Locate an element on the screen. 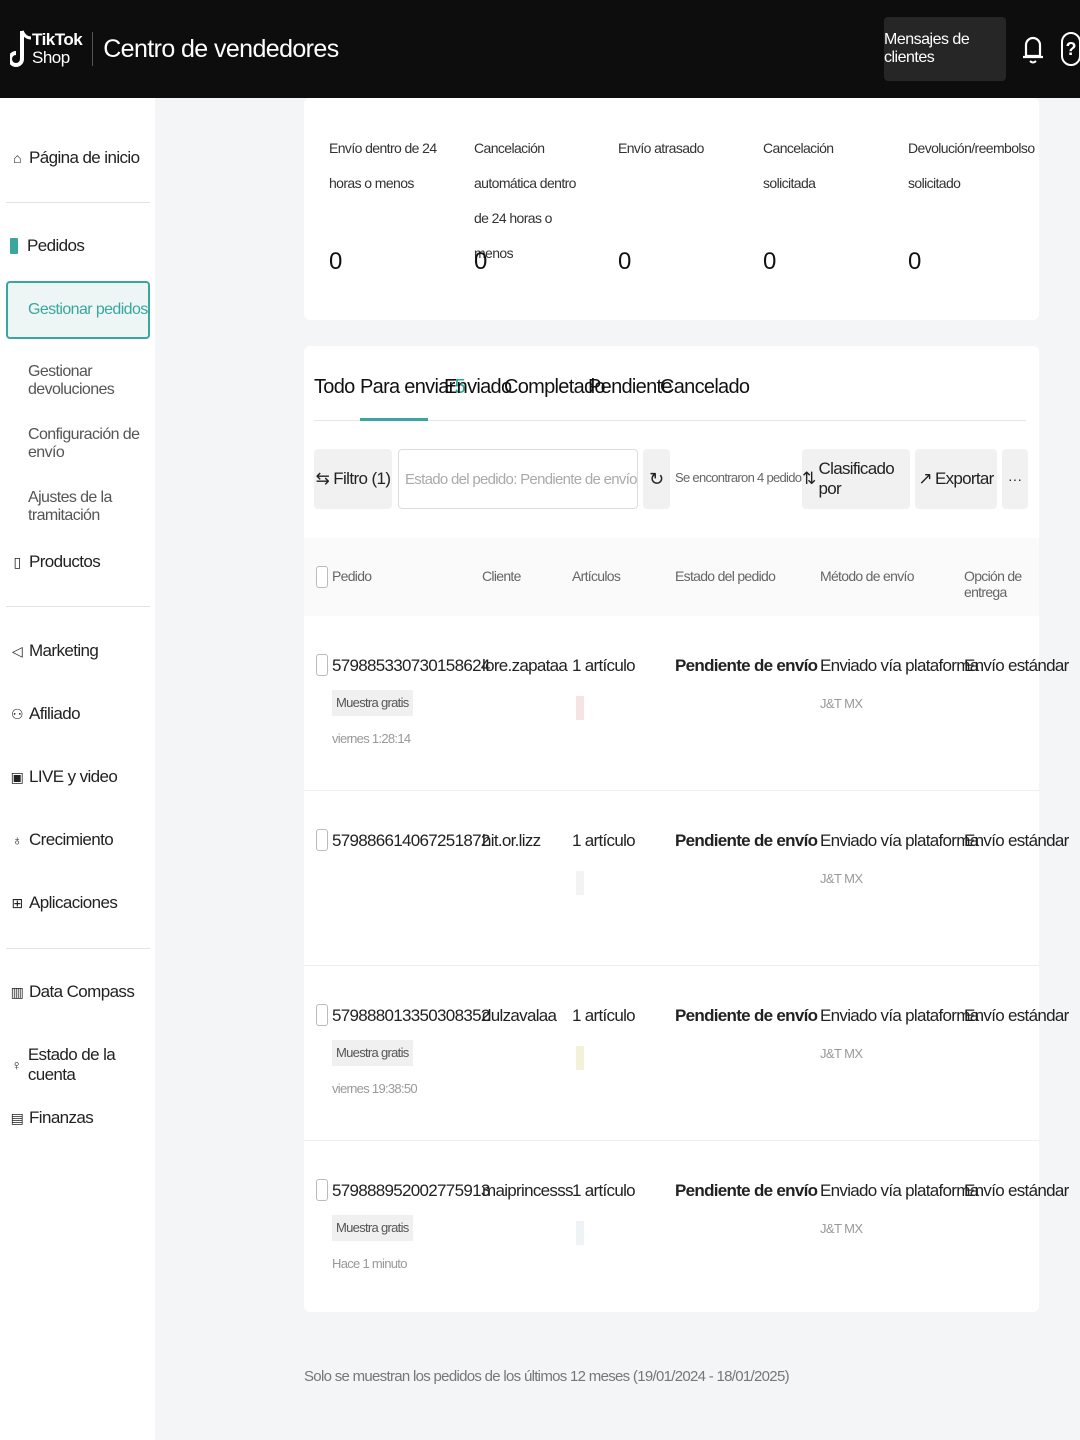 Image resolution: width=1080 pixels, height=1440 pixels. sidebar-item-label: Afiliado is located at coordinates (55, 713).